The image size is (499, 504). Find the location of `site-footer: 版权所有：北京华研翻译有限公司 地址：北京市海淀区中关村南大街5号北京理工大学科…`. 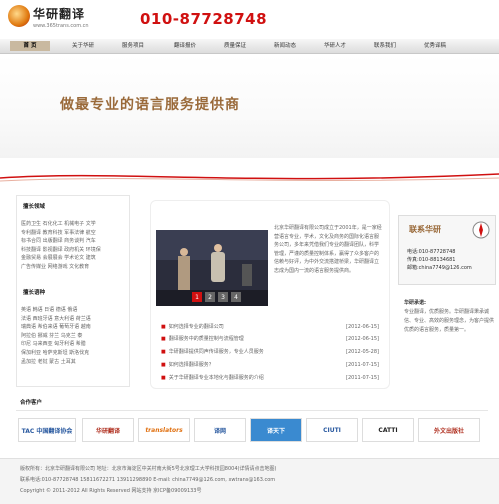

site-footer: 版权所有：北京华研翻译有限公司 地址：北京市海淀区中关村南大街5号北京理工大学科… is located at coordinates (249, 481).